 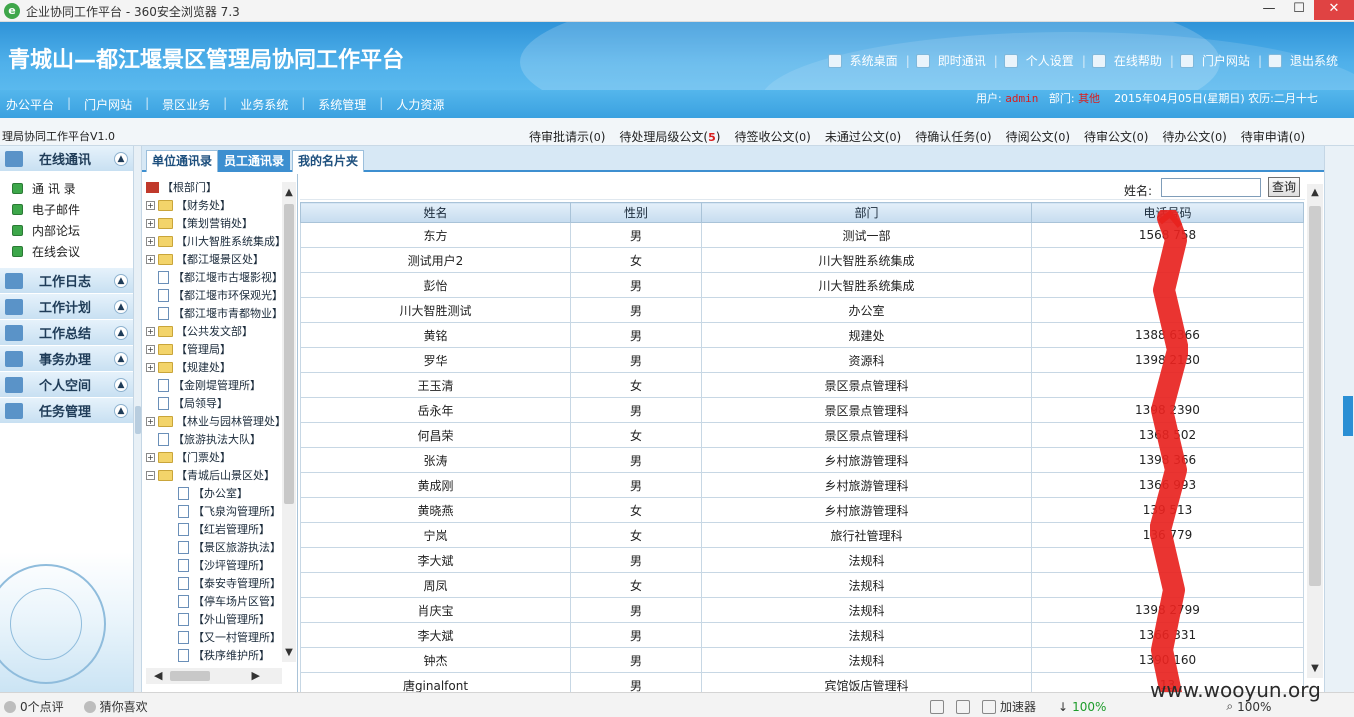 I want to click on tree-node: + 【都江堰景区处】, so click(x=214, y=259).